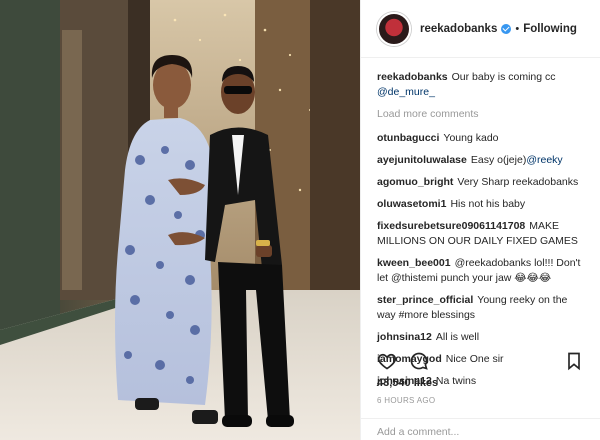 This screenshot has width=600, height=440. I want to click on heart-icon, so click(388, 362).